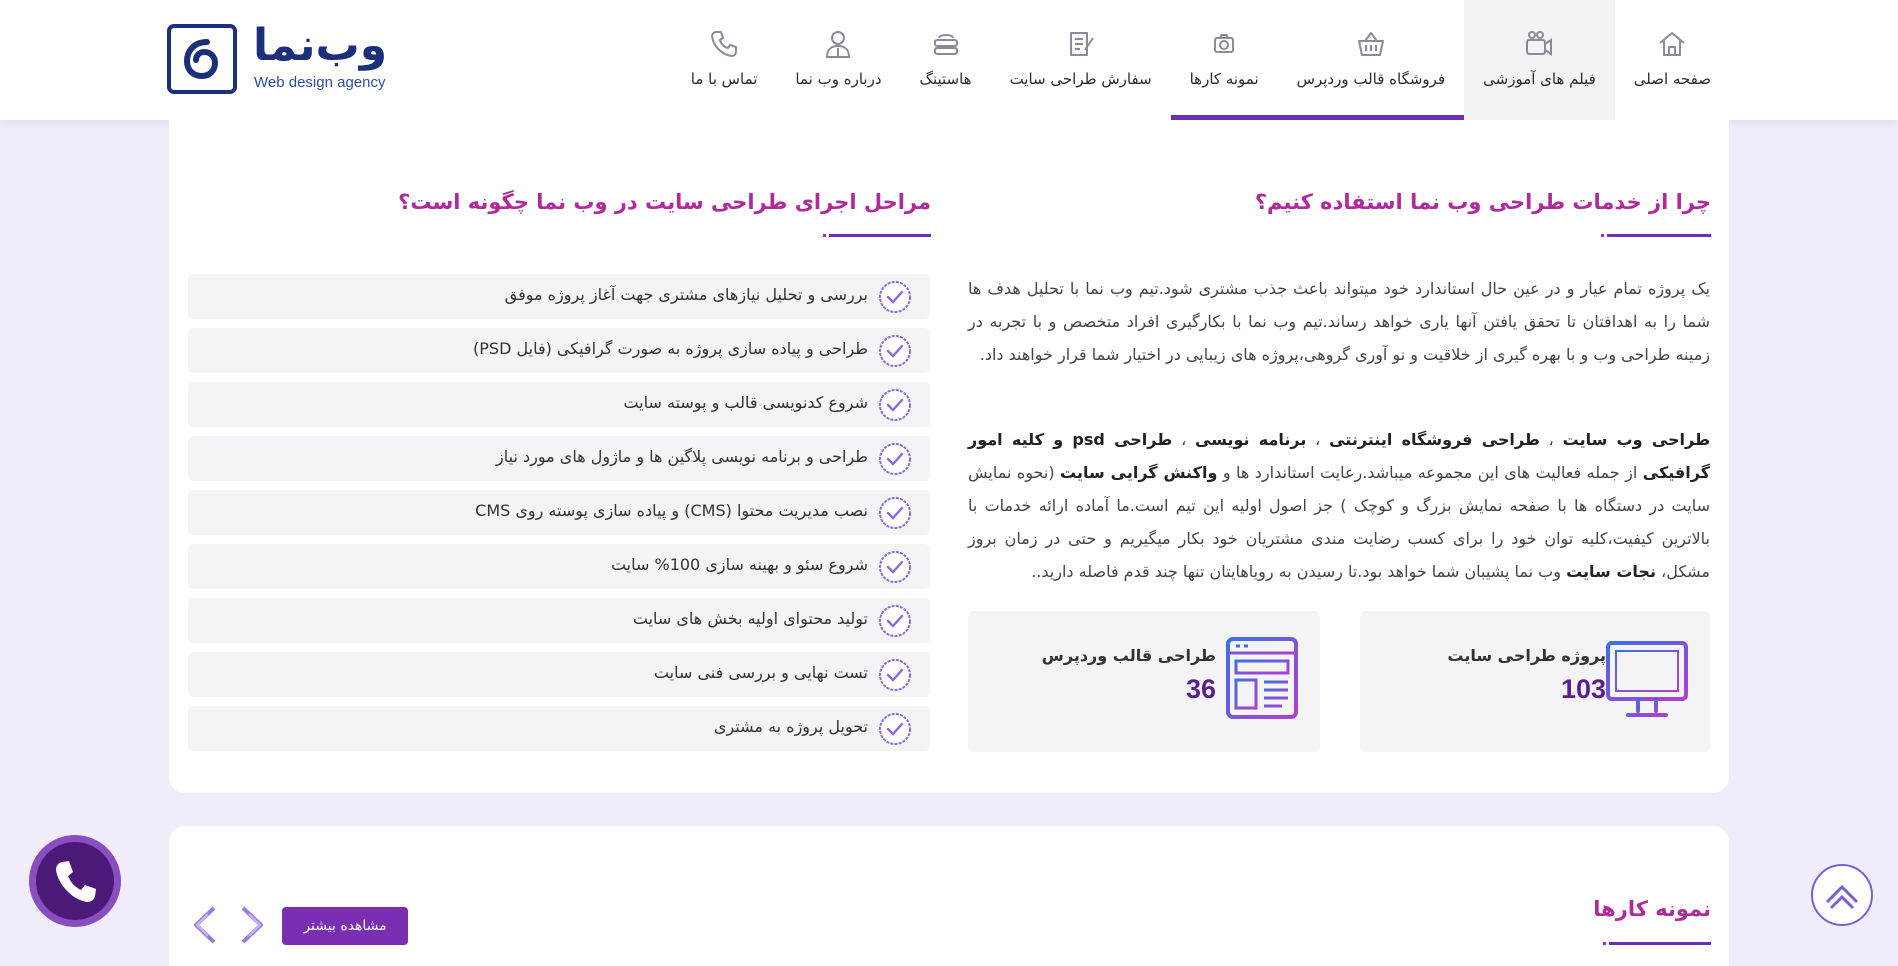 Image resolution: width=1898 pixels, height=966 pixels. What do you see at coordinates (1672, 60) in the screenshot?
I see `nav-item-home: صفحه اصلی` at bounding box center [1672, 60].